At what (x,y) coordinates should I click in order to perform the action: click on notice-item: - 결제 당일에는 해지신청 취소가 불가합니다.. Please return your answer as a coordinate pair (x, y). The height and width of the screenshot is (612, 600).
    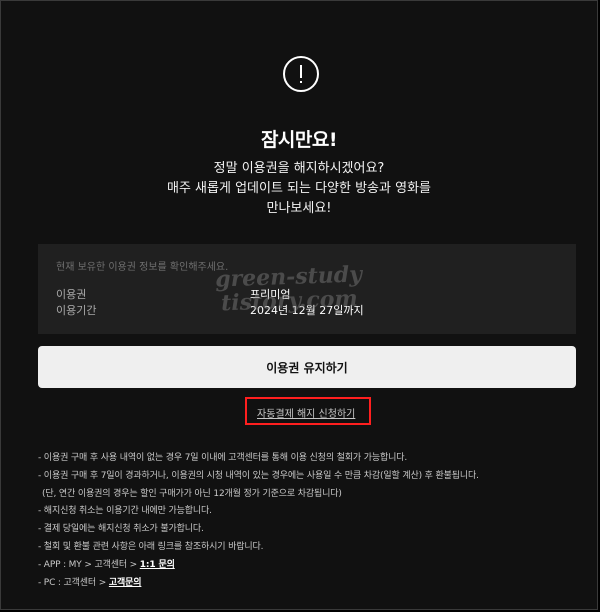
    Looking at the image, I should click on (121, 529).